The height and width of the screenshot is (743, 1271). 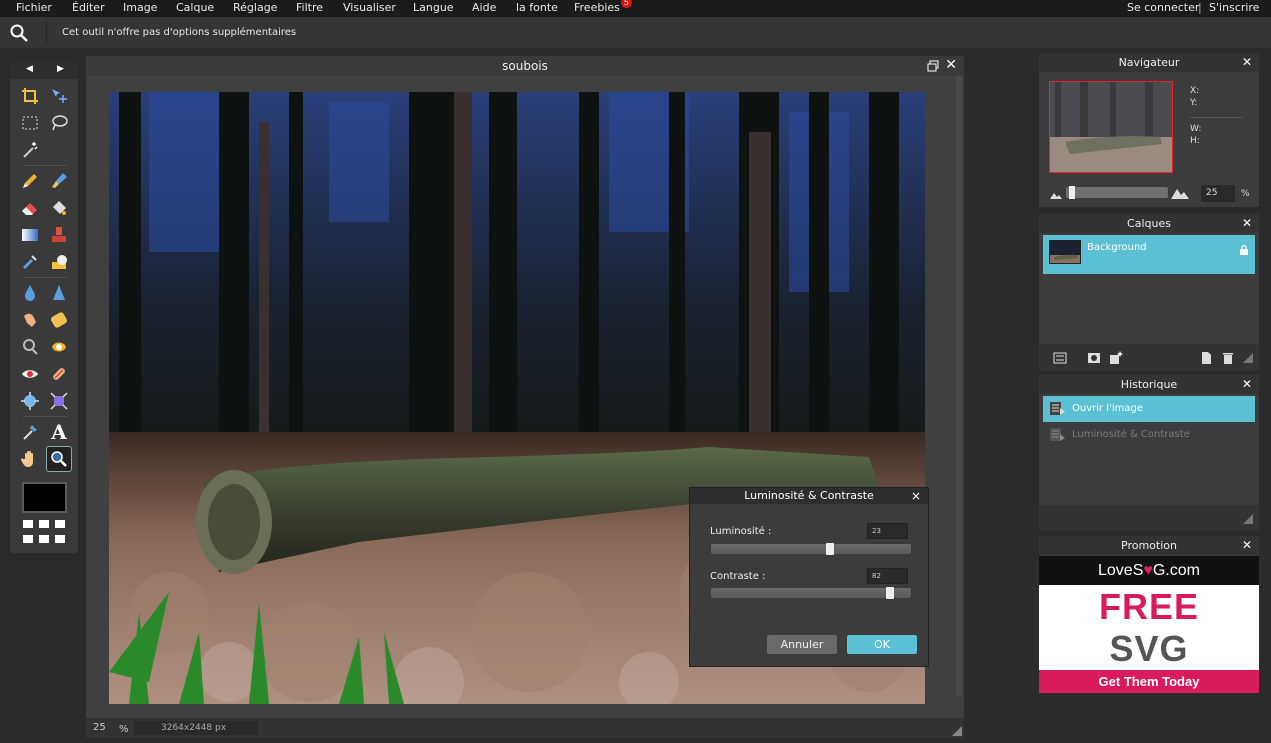 I want to click on dialog-title: Luminosité & Contraste, so click(x=809, y=496).